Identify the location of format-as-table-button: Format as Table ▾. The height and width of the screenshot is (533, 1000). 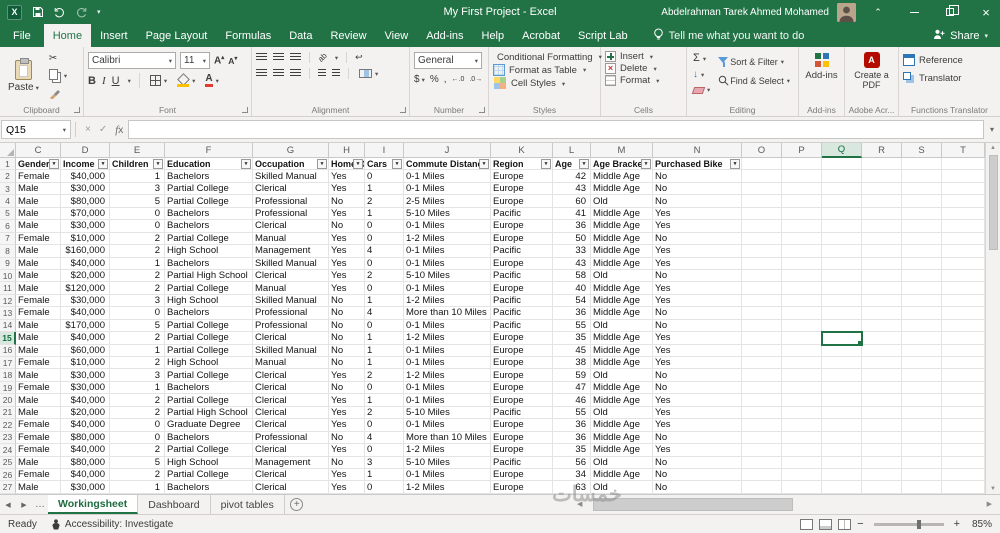
(544, 70).